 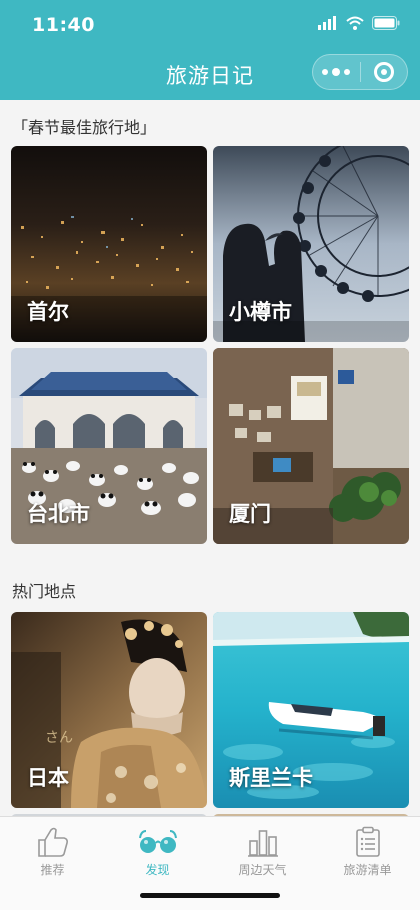 I want to click on destination-card-xiamen: 厦门, so click(x=311, y=446).